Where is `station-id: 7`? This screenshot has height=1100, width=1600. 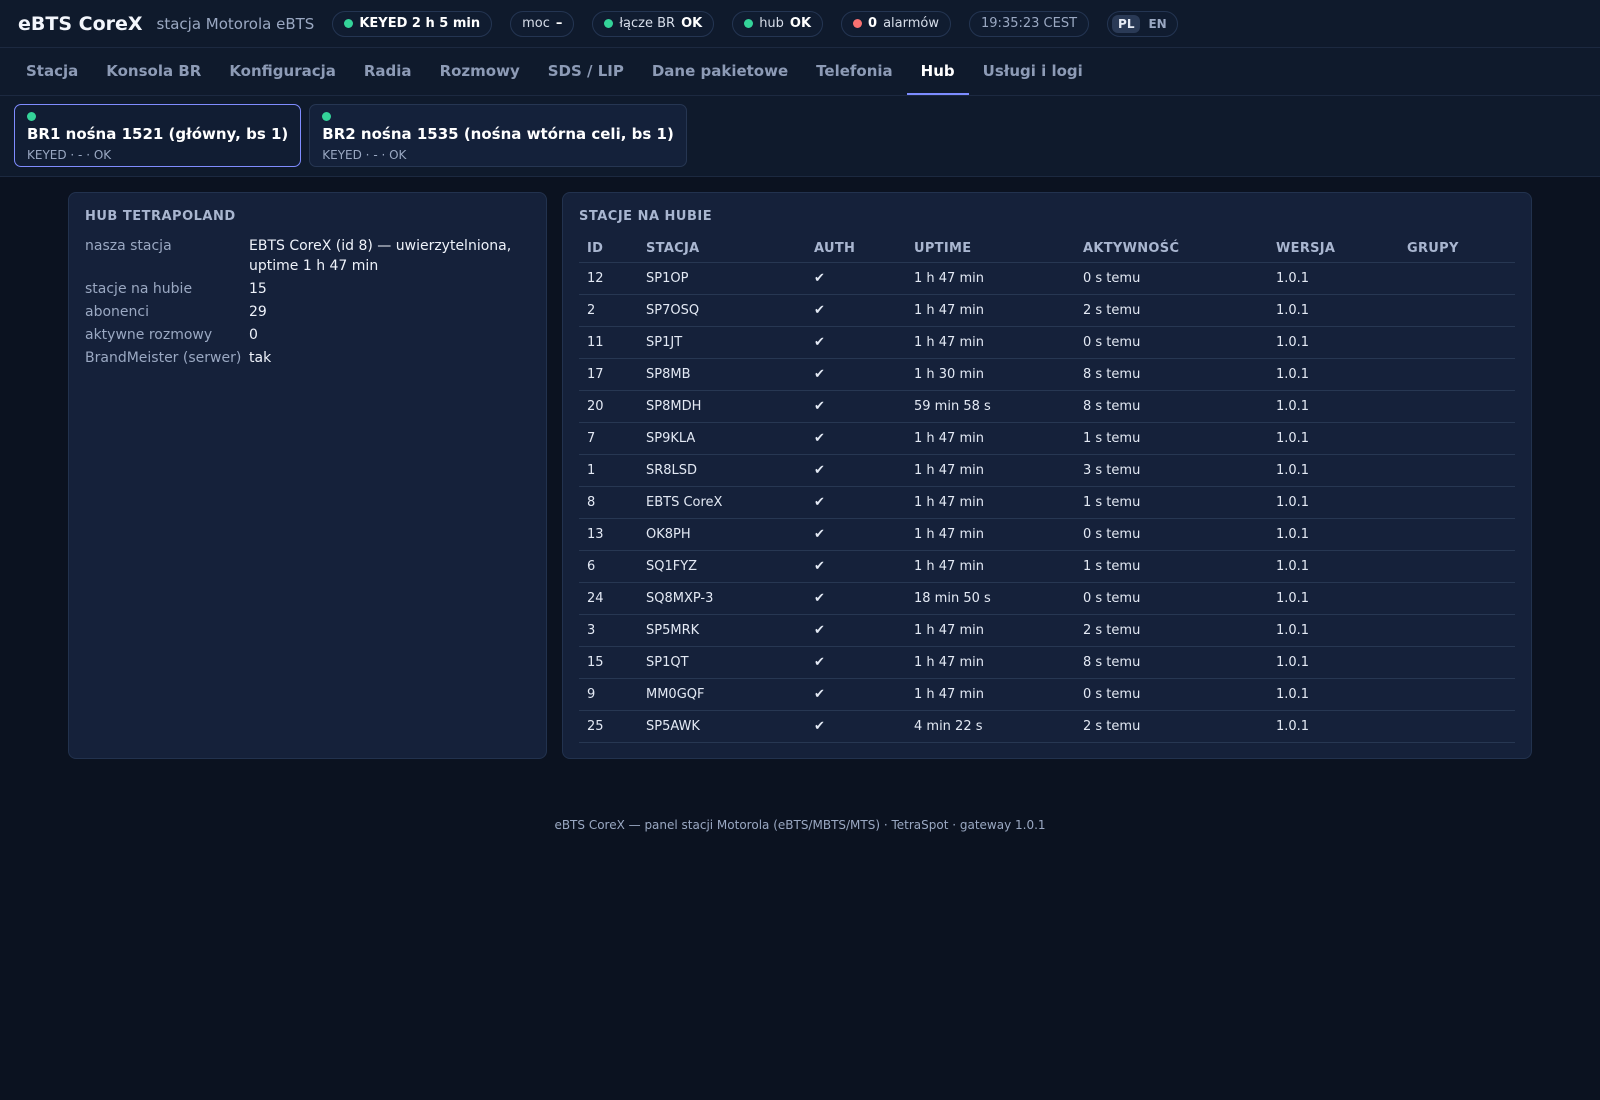
station-id: 7 is located at coordinates (608, 438).